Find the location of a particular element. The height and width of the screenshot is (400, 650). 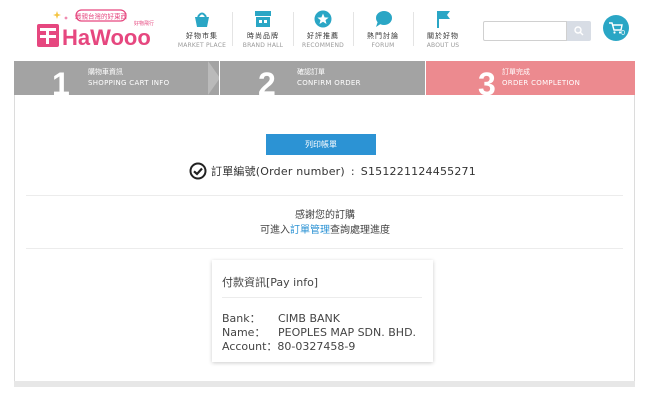

nav-brand-hall: 時尚品牌 BRAND HALL is located at coordinates (263, 29).